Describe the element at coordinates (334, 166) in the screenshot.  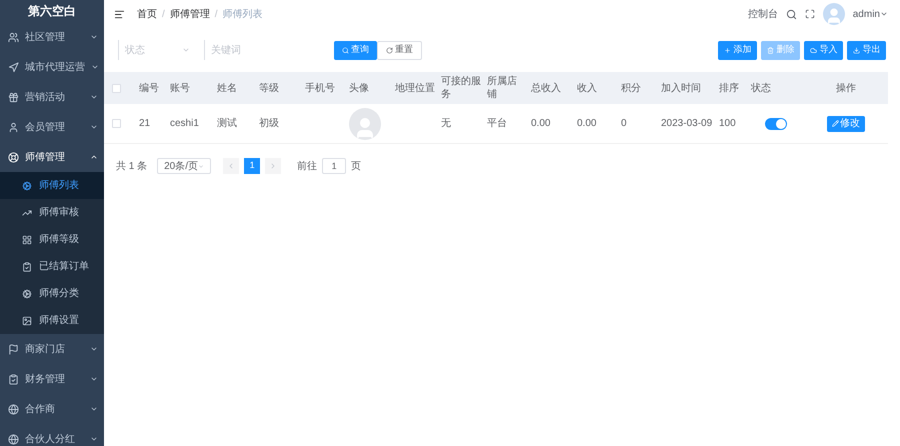
I see `page-field: 1` at that location.